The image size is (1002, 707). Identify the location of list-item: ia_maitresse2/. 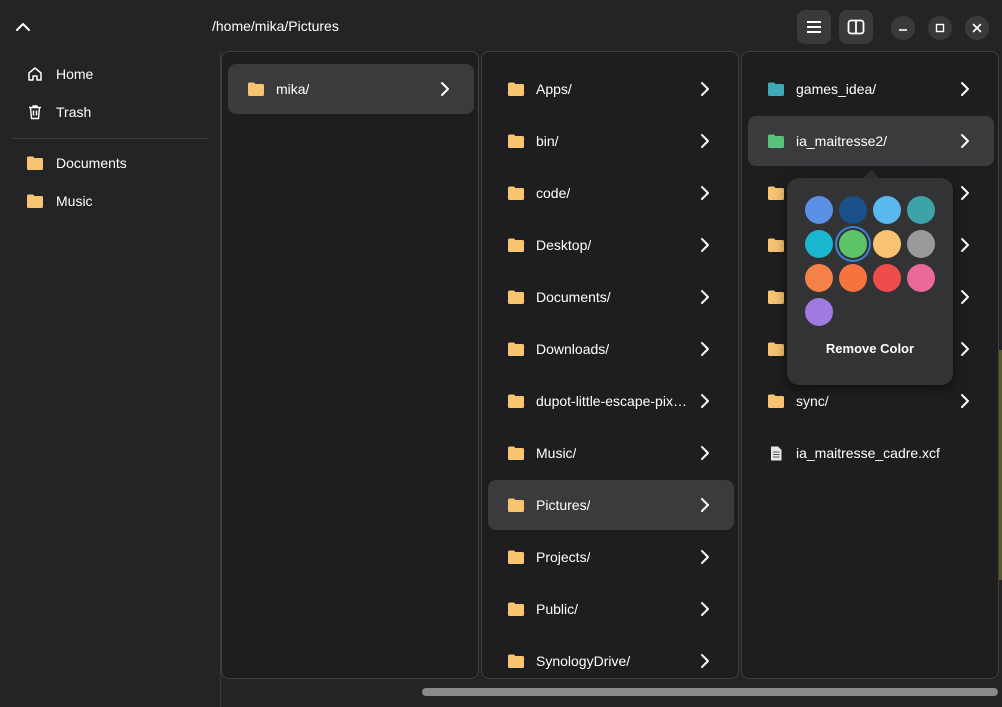
(871, 141).